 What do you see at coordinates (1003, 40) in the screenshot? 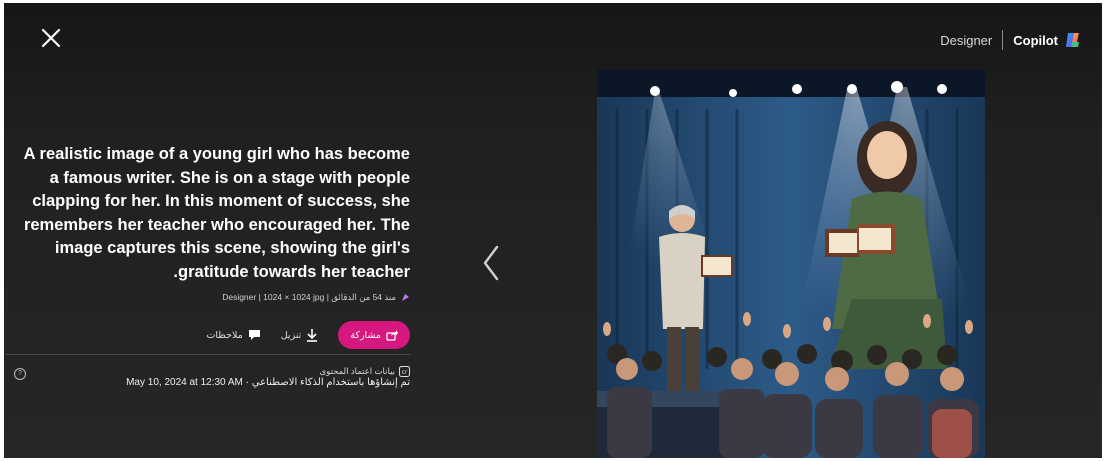
I see `brand-separator` at bounding box center [1003, 40].